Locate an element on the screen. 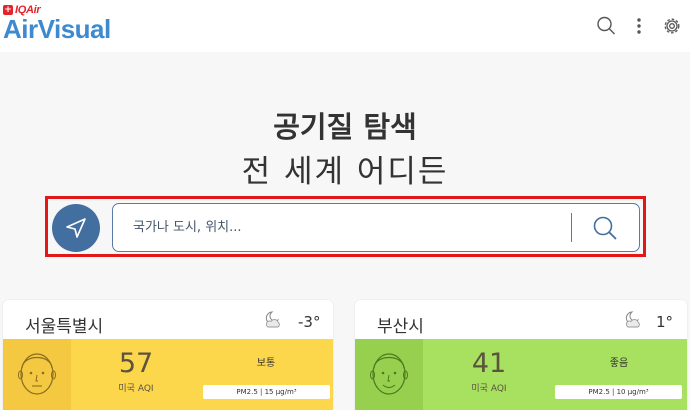 The image size is (690, 410). more-vertical-icon is located at coordinates (639, 26).